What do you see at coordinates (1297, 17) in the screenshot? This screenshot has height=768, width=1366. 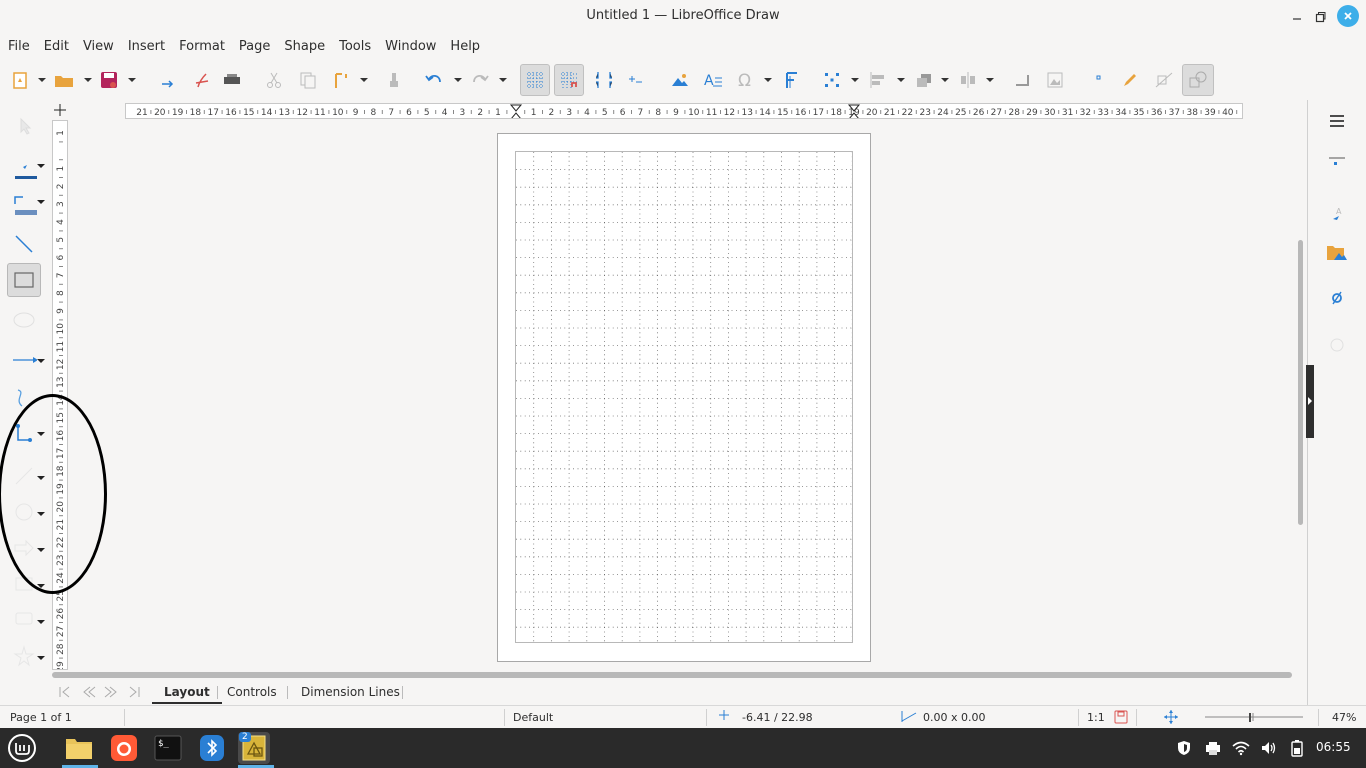 I see `minimize-button` at bounding box center [1297, 17].